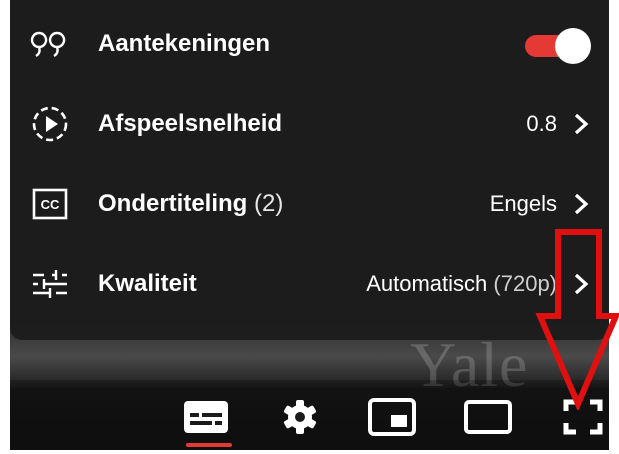 The width and height of the screenshot is (619, 454). I want to click on menu-item-value: Engels, so click(523, 203).